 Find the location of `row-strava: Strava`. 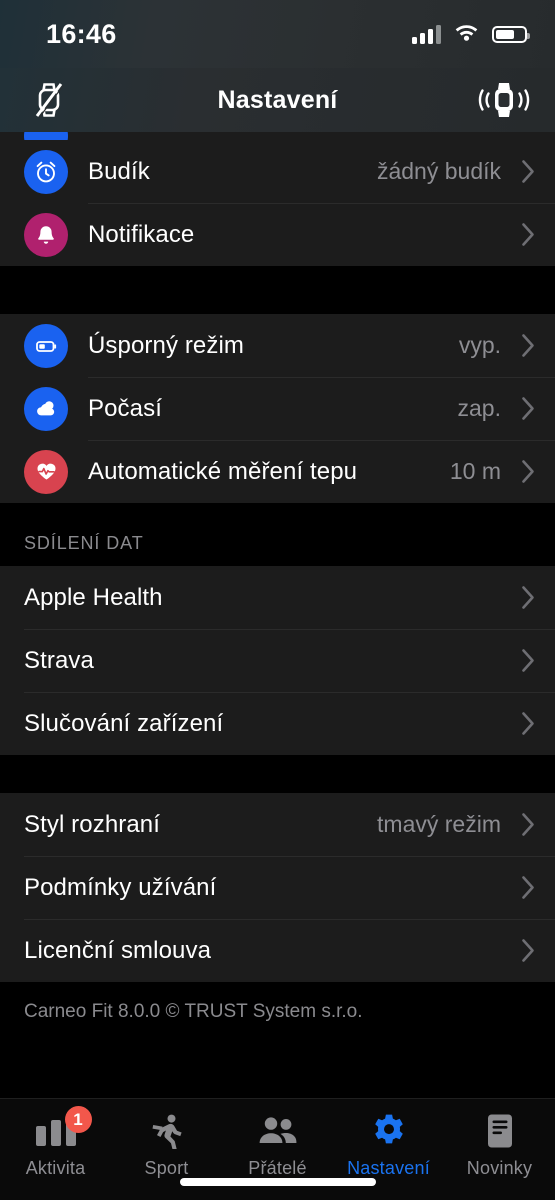

row-strava: Strava is located at coordinates (277, 660).